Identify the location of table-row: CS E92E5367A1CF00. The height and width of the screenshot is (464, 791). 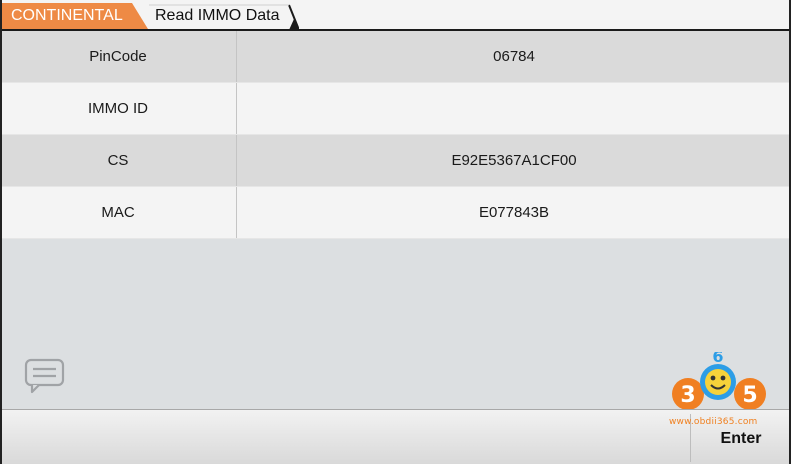
(395, 161).